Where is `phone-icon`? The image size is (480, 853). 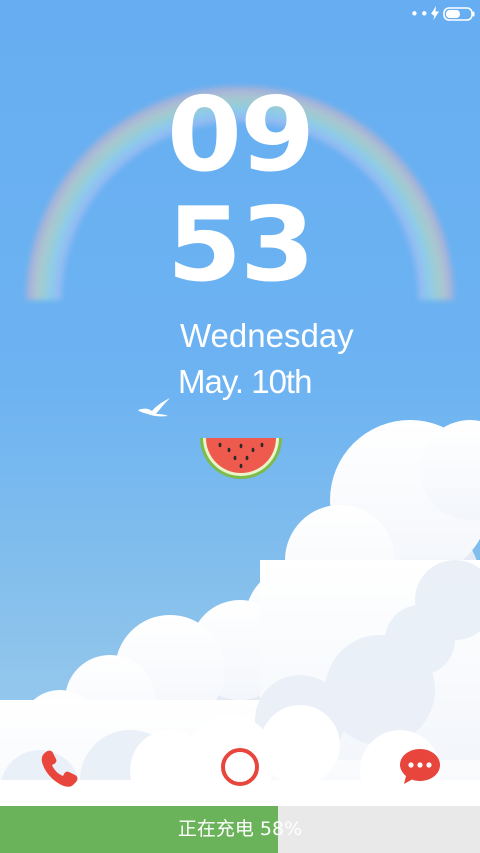
phone-icon is located at coordinates (60, 768).